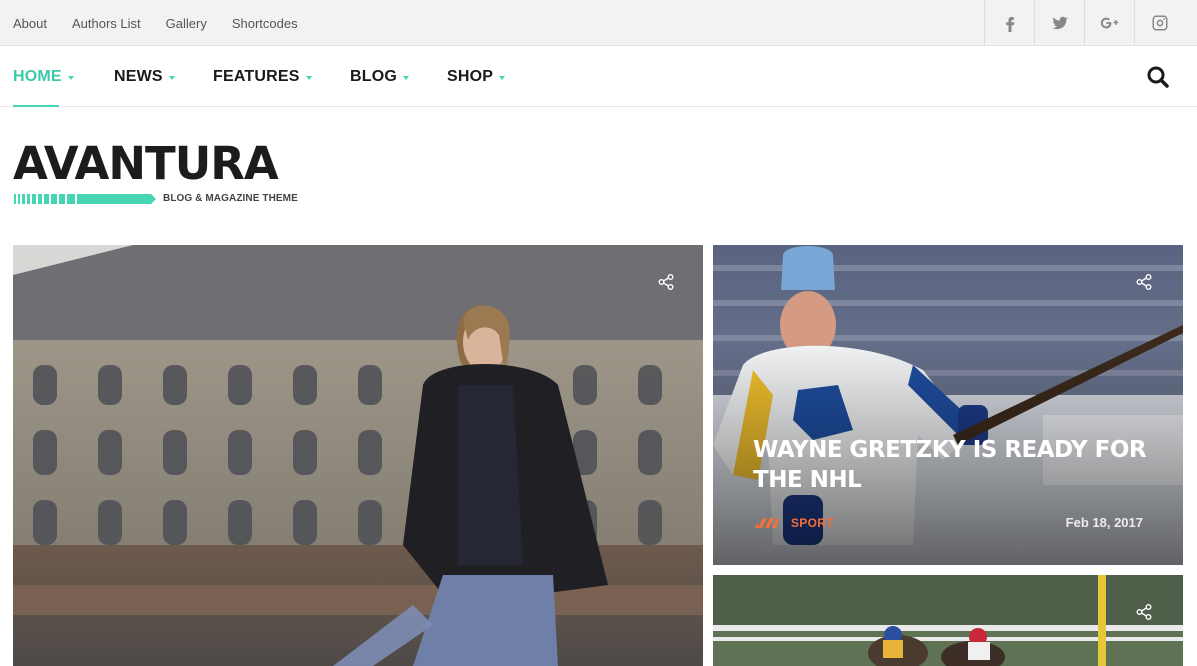 This screenshot has height=666, width=1197. What do you see at coordinates (1159, 23) in the screenshot?
I see `instagram-icon` at bounding box center [1159, 23].